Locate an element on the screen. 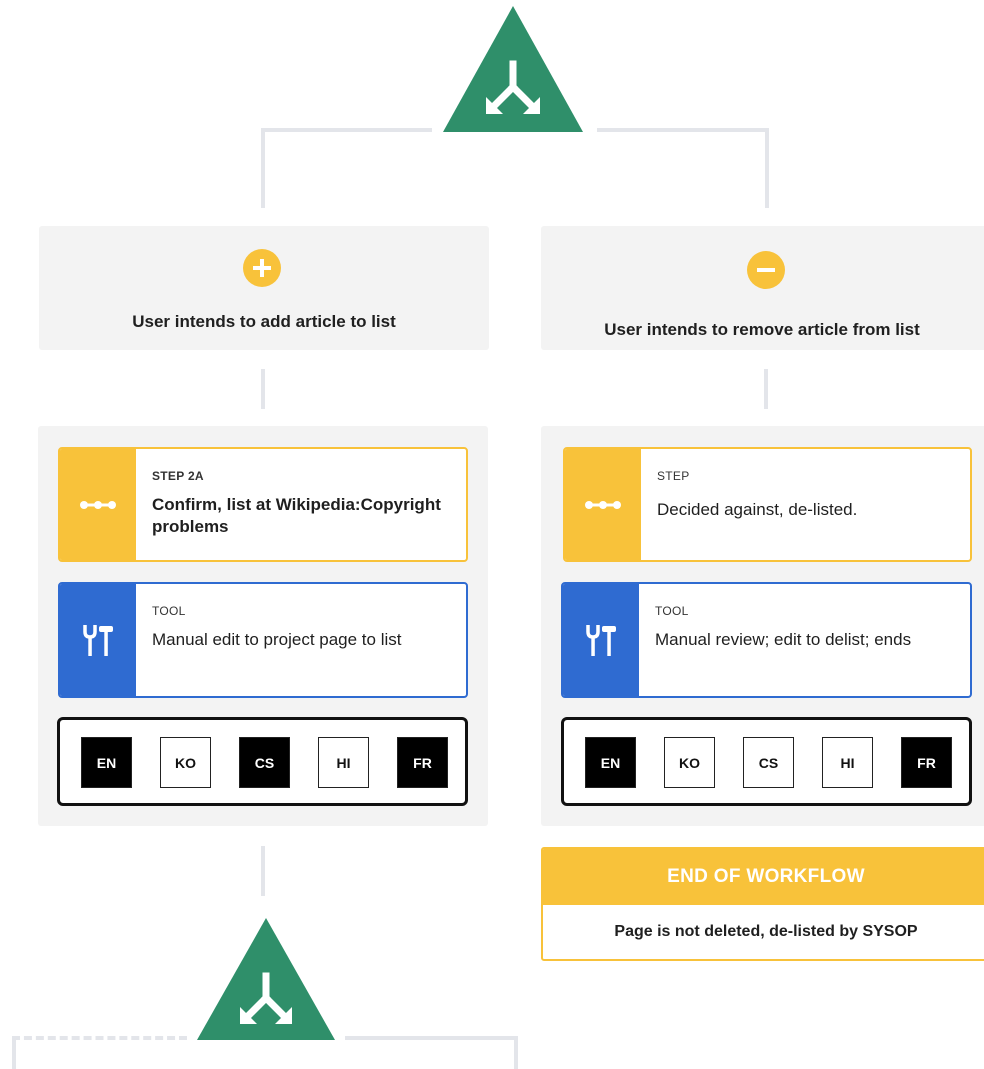  language-bar-add: EN KO CS HI FR is located at coordinates (262, 761).